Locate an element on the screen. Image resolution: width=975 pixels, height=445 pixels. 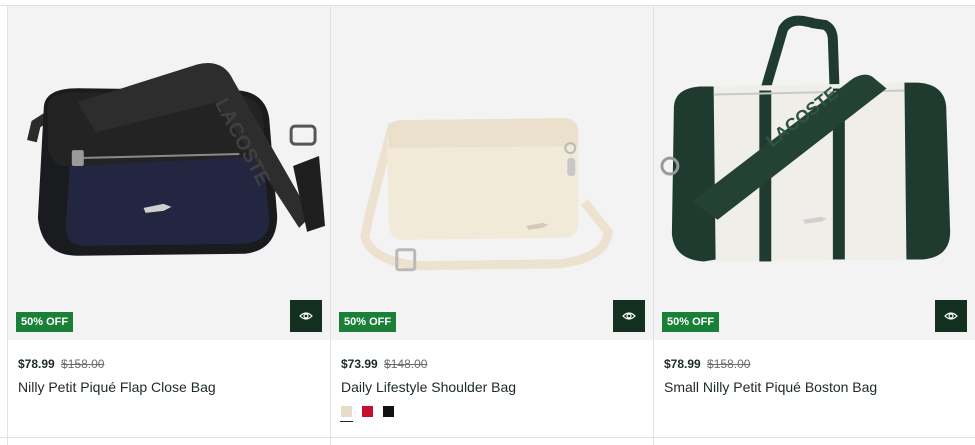
sale-price: $73.99 is located at coordinates (359, 364).